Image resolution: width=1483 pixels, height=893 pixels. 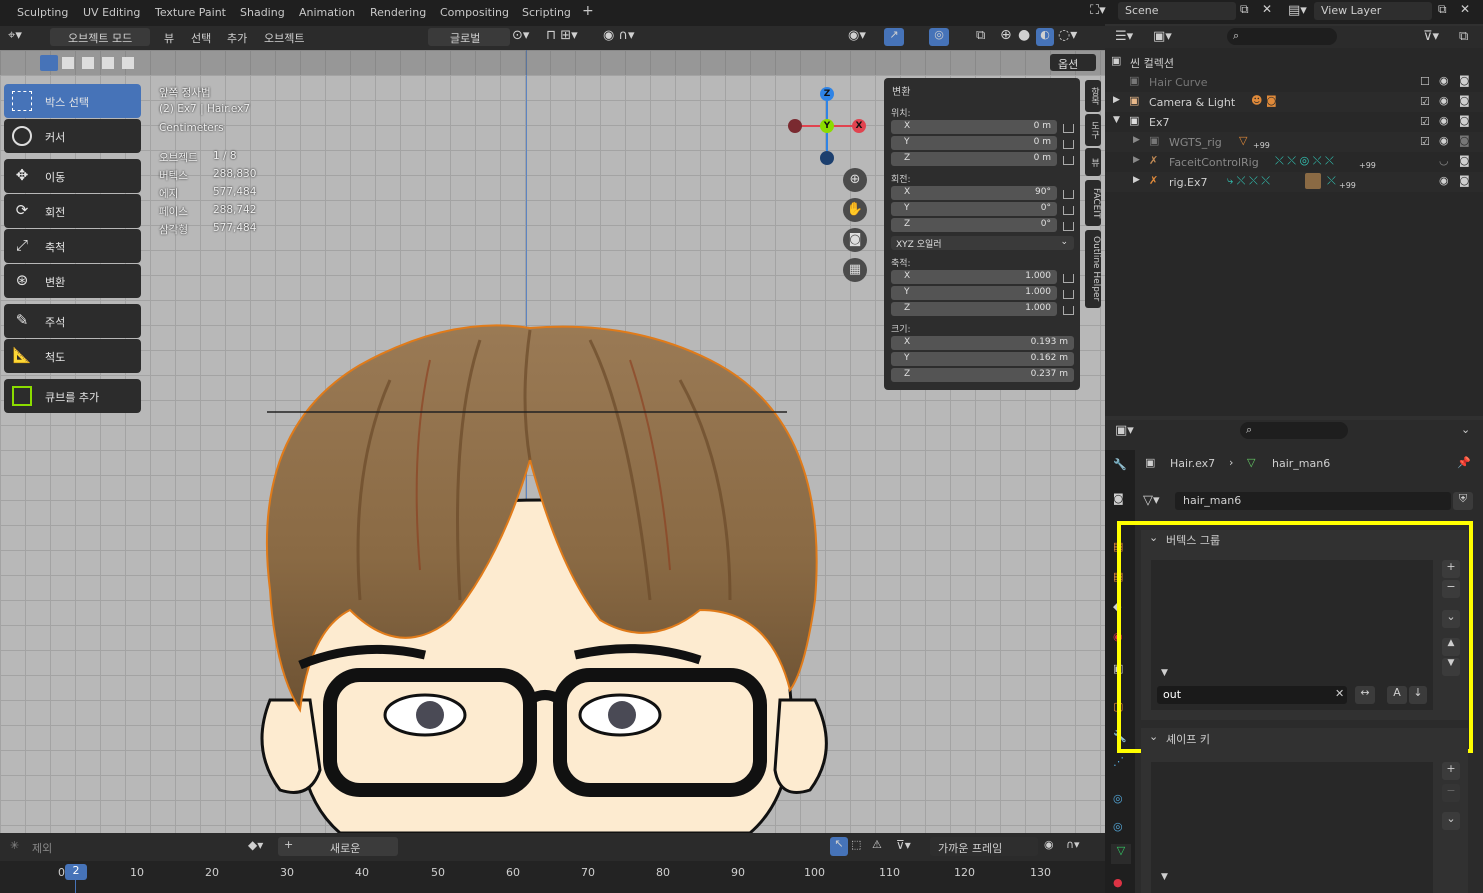 I want to click on outliner-row: ▶ ▣ WGTS_rig ▽ +99 ☑ ◉ ◙, so click(x=1294, y=142).